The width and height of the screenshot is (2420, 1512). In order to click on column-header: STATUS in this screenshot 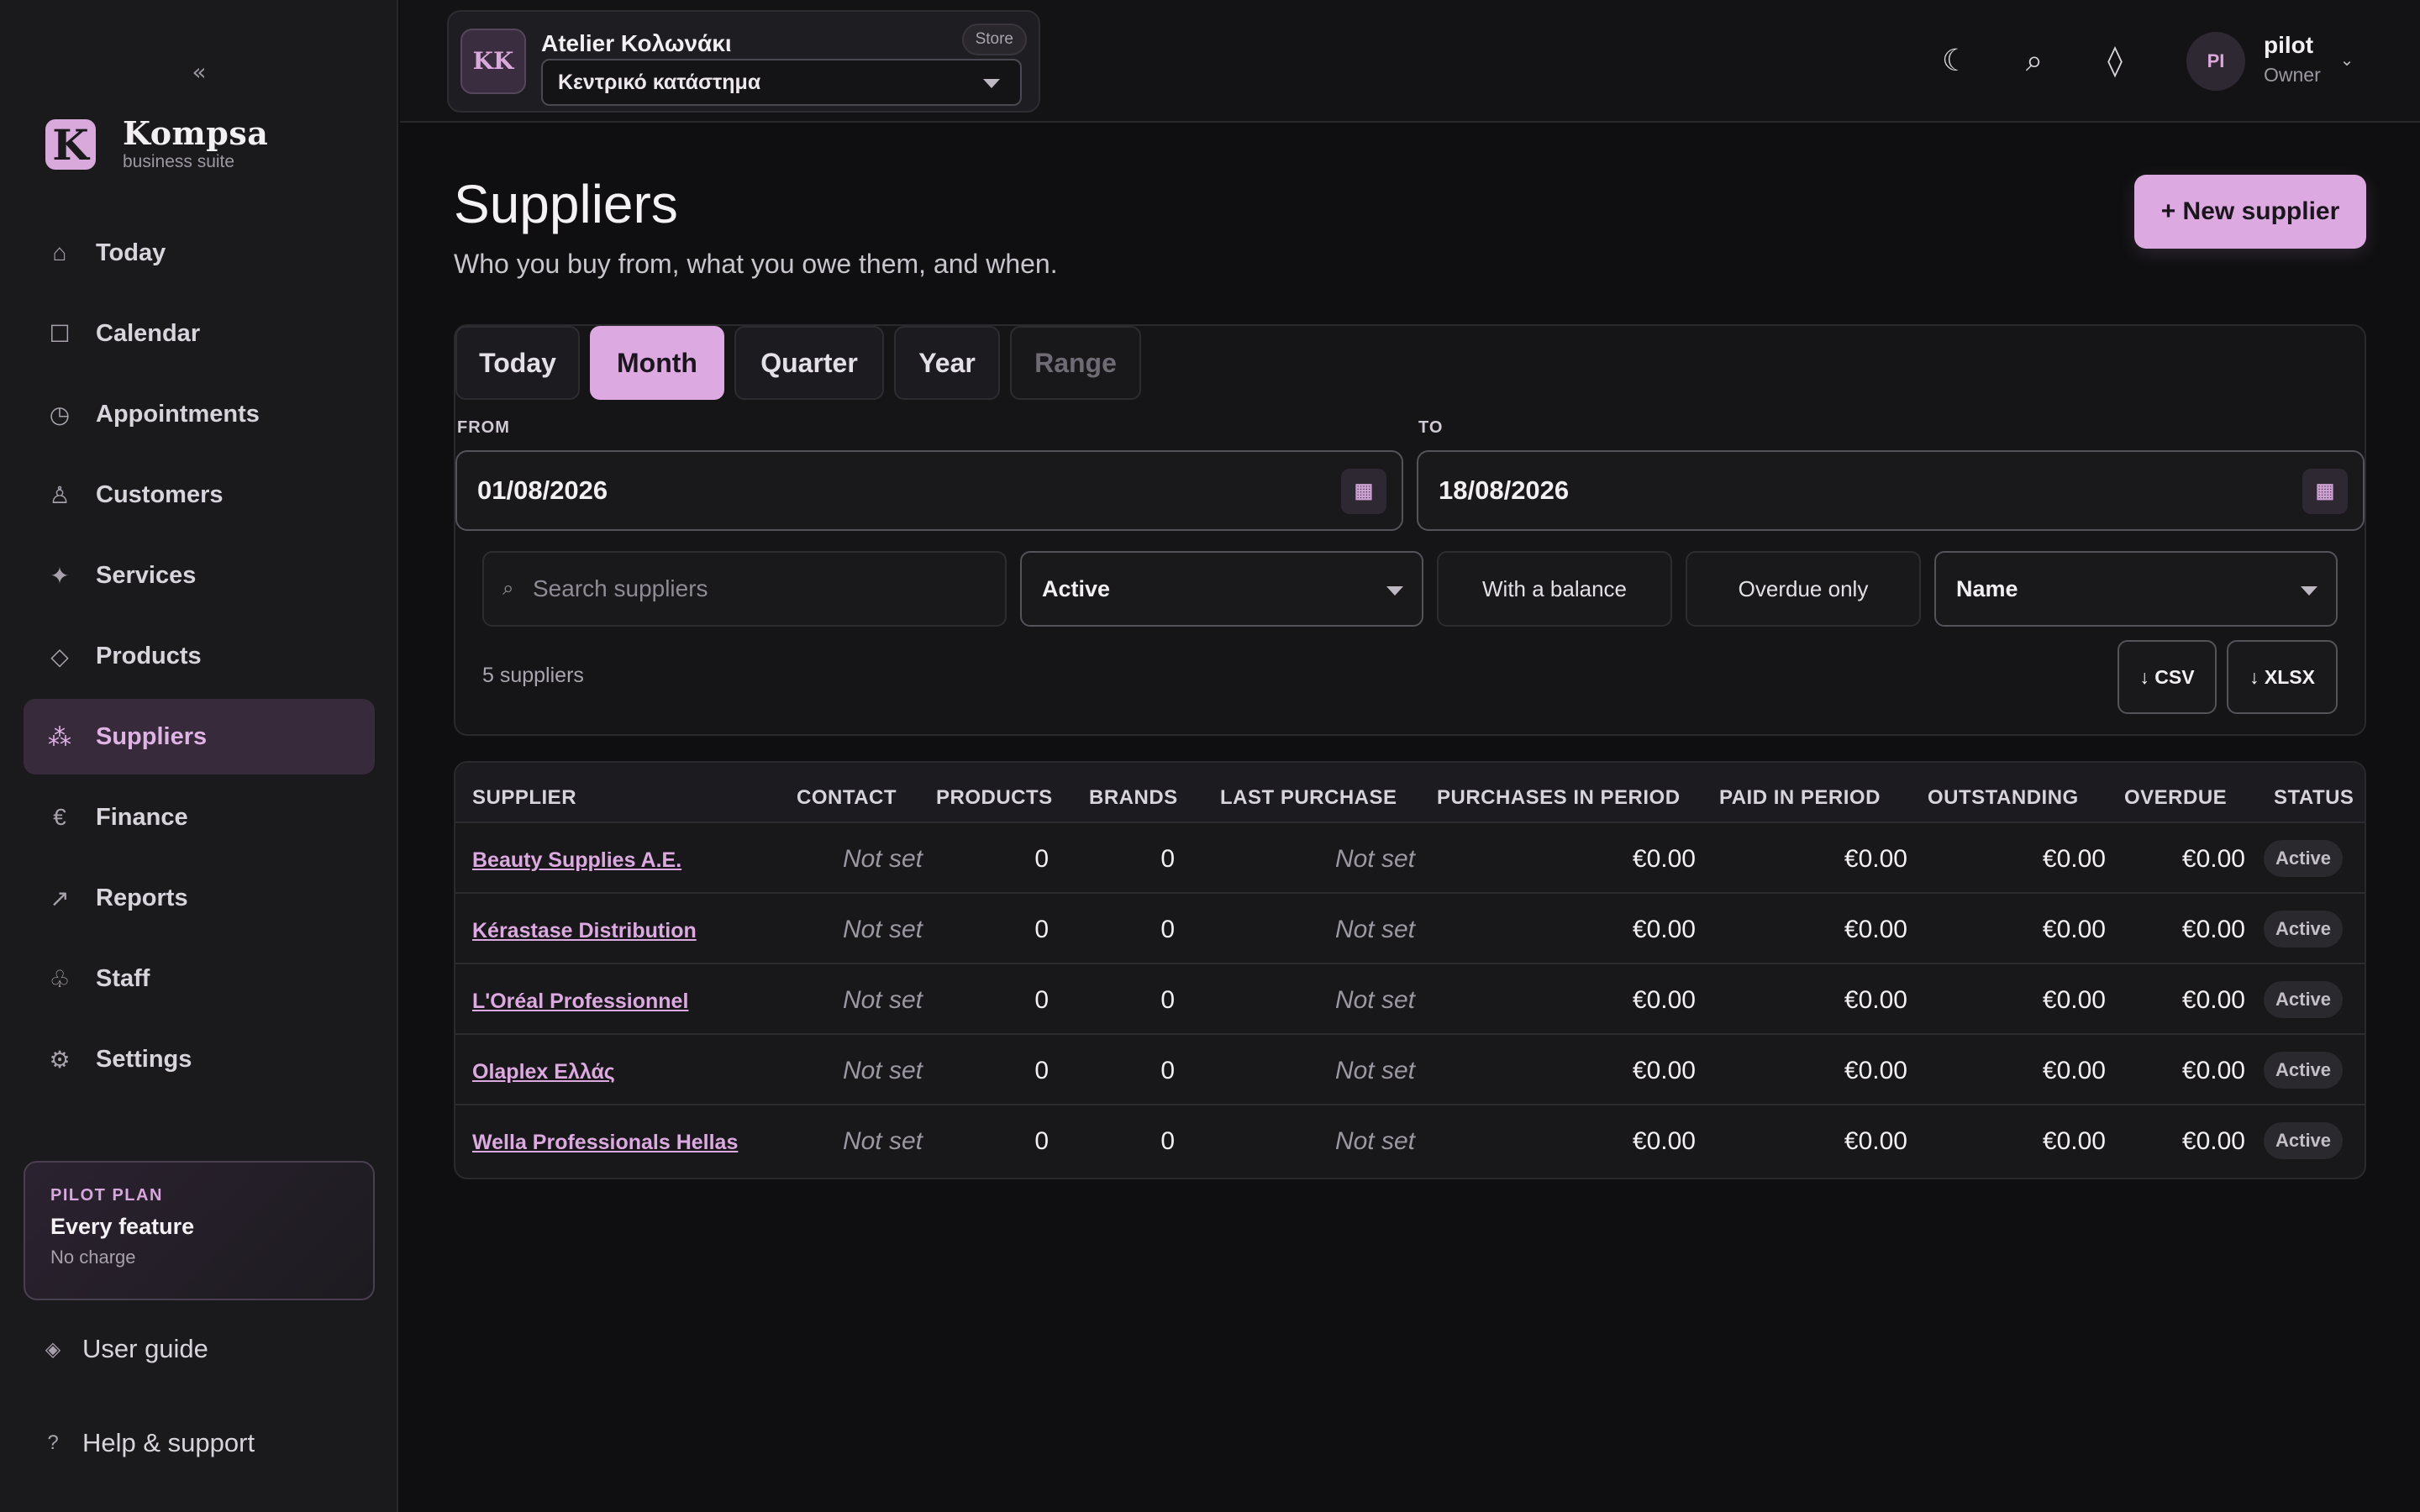, I will do `click(2314, 798)`.